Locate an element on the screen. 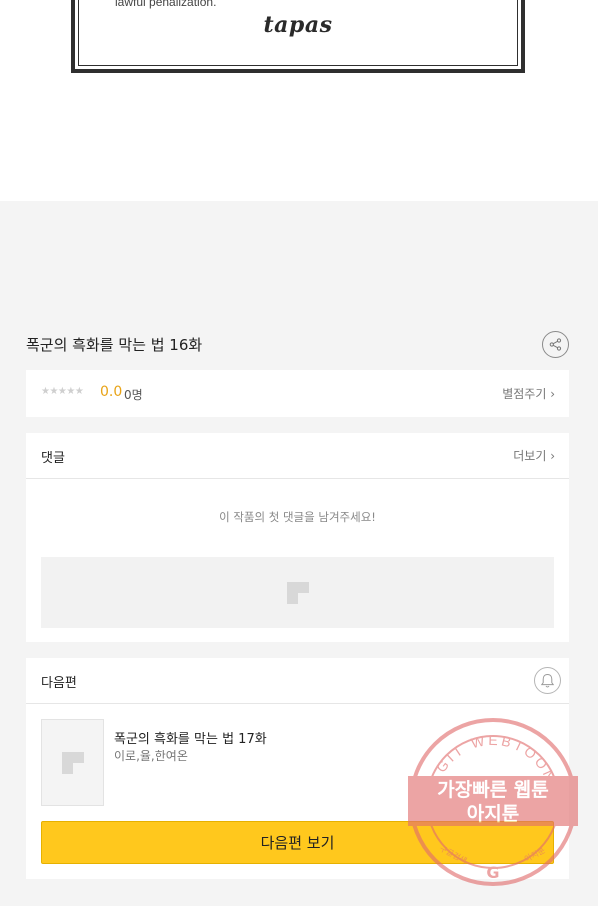 This screenshot has width=598, height=906. rating-score: 0.0 is located at coordinates (111, 392).